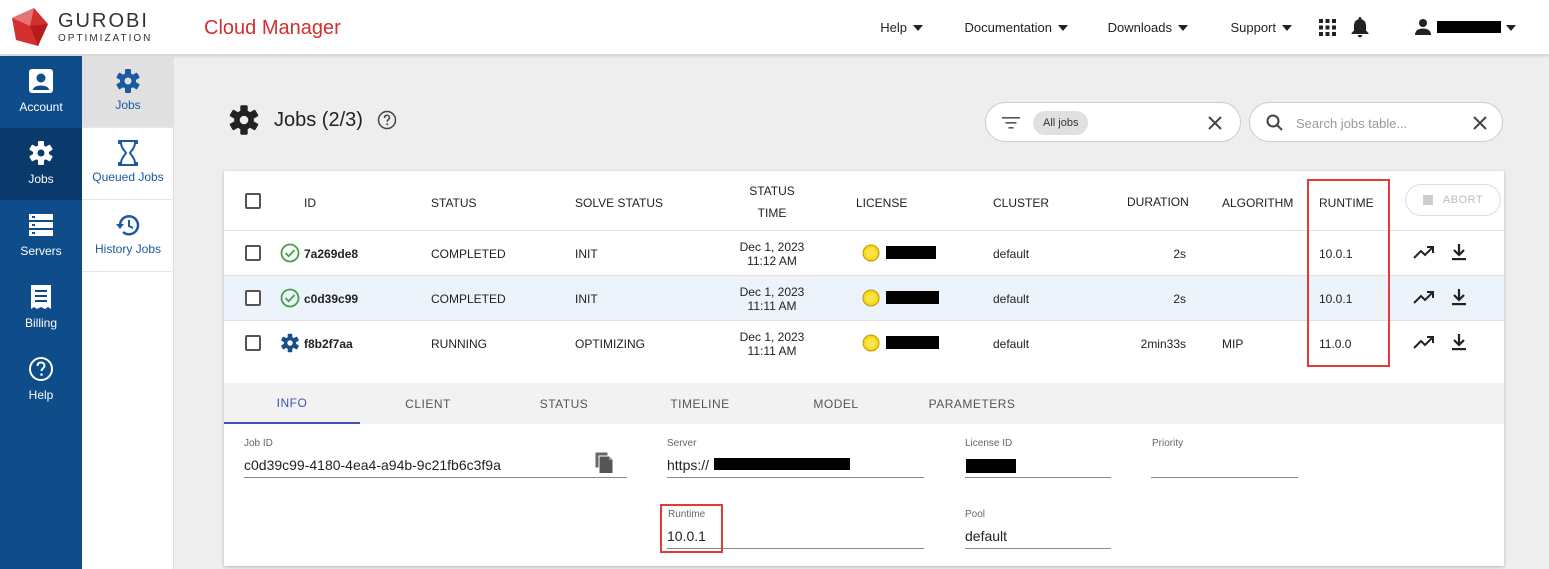 This screenshot has width=1549, height=569. Describe the element at coordinates (1257, 203) in the screenshot. I see `column-header-algorithm: ALGORITHM` at that location.